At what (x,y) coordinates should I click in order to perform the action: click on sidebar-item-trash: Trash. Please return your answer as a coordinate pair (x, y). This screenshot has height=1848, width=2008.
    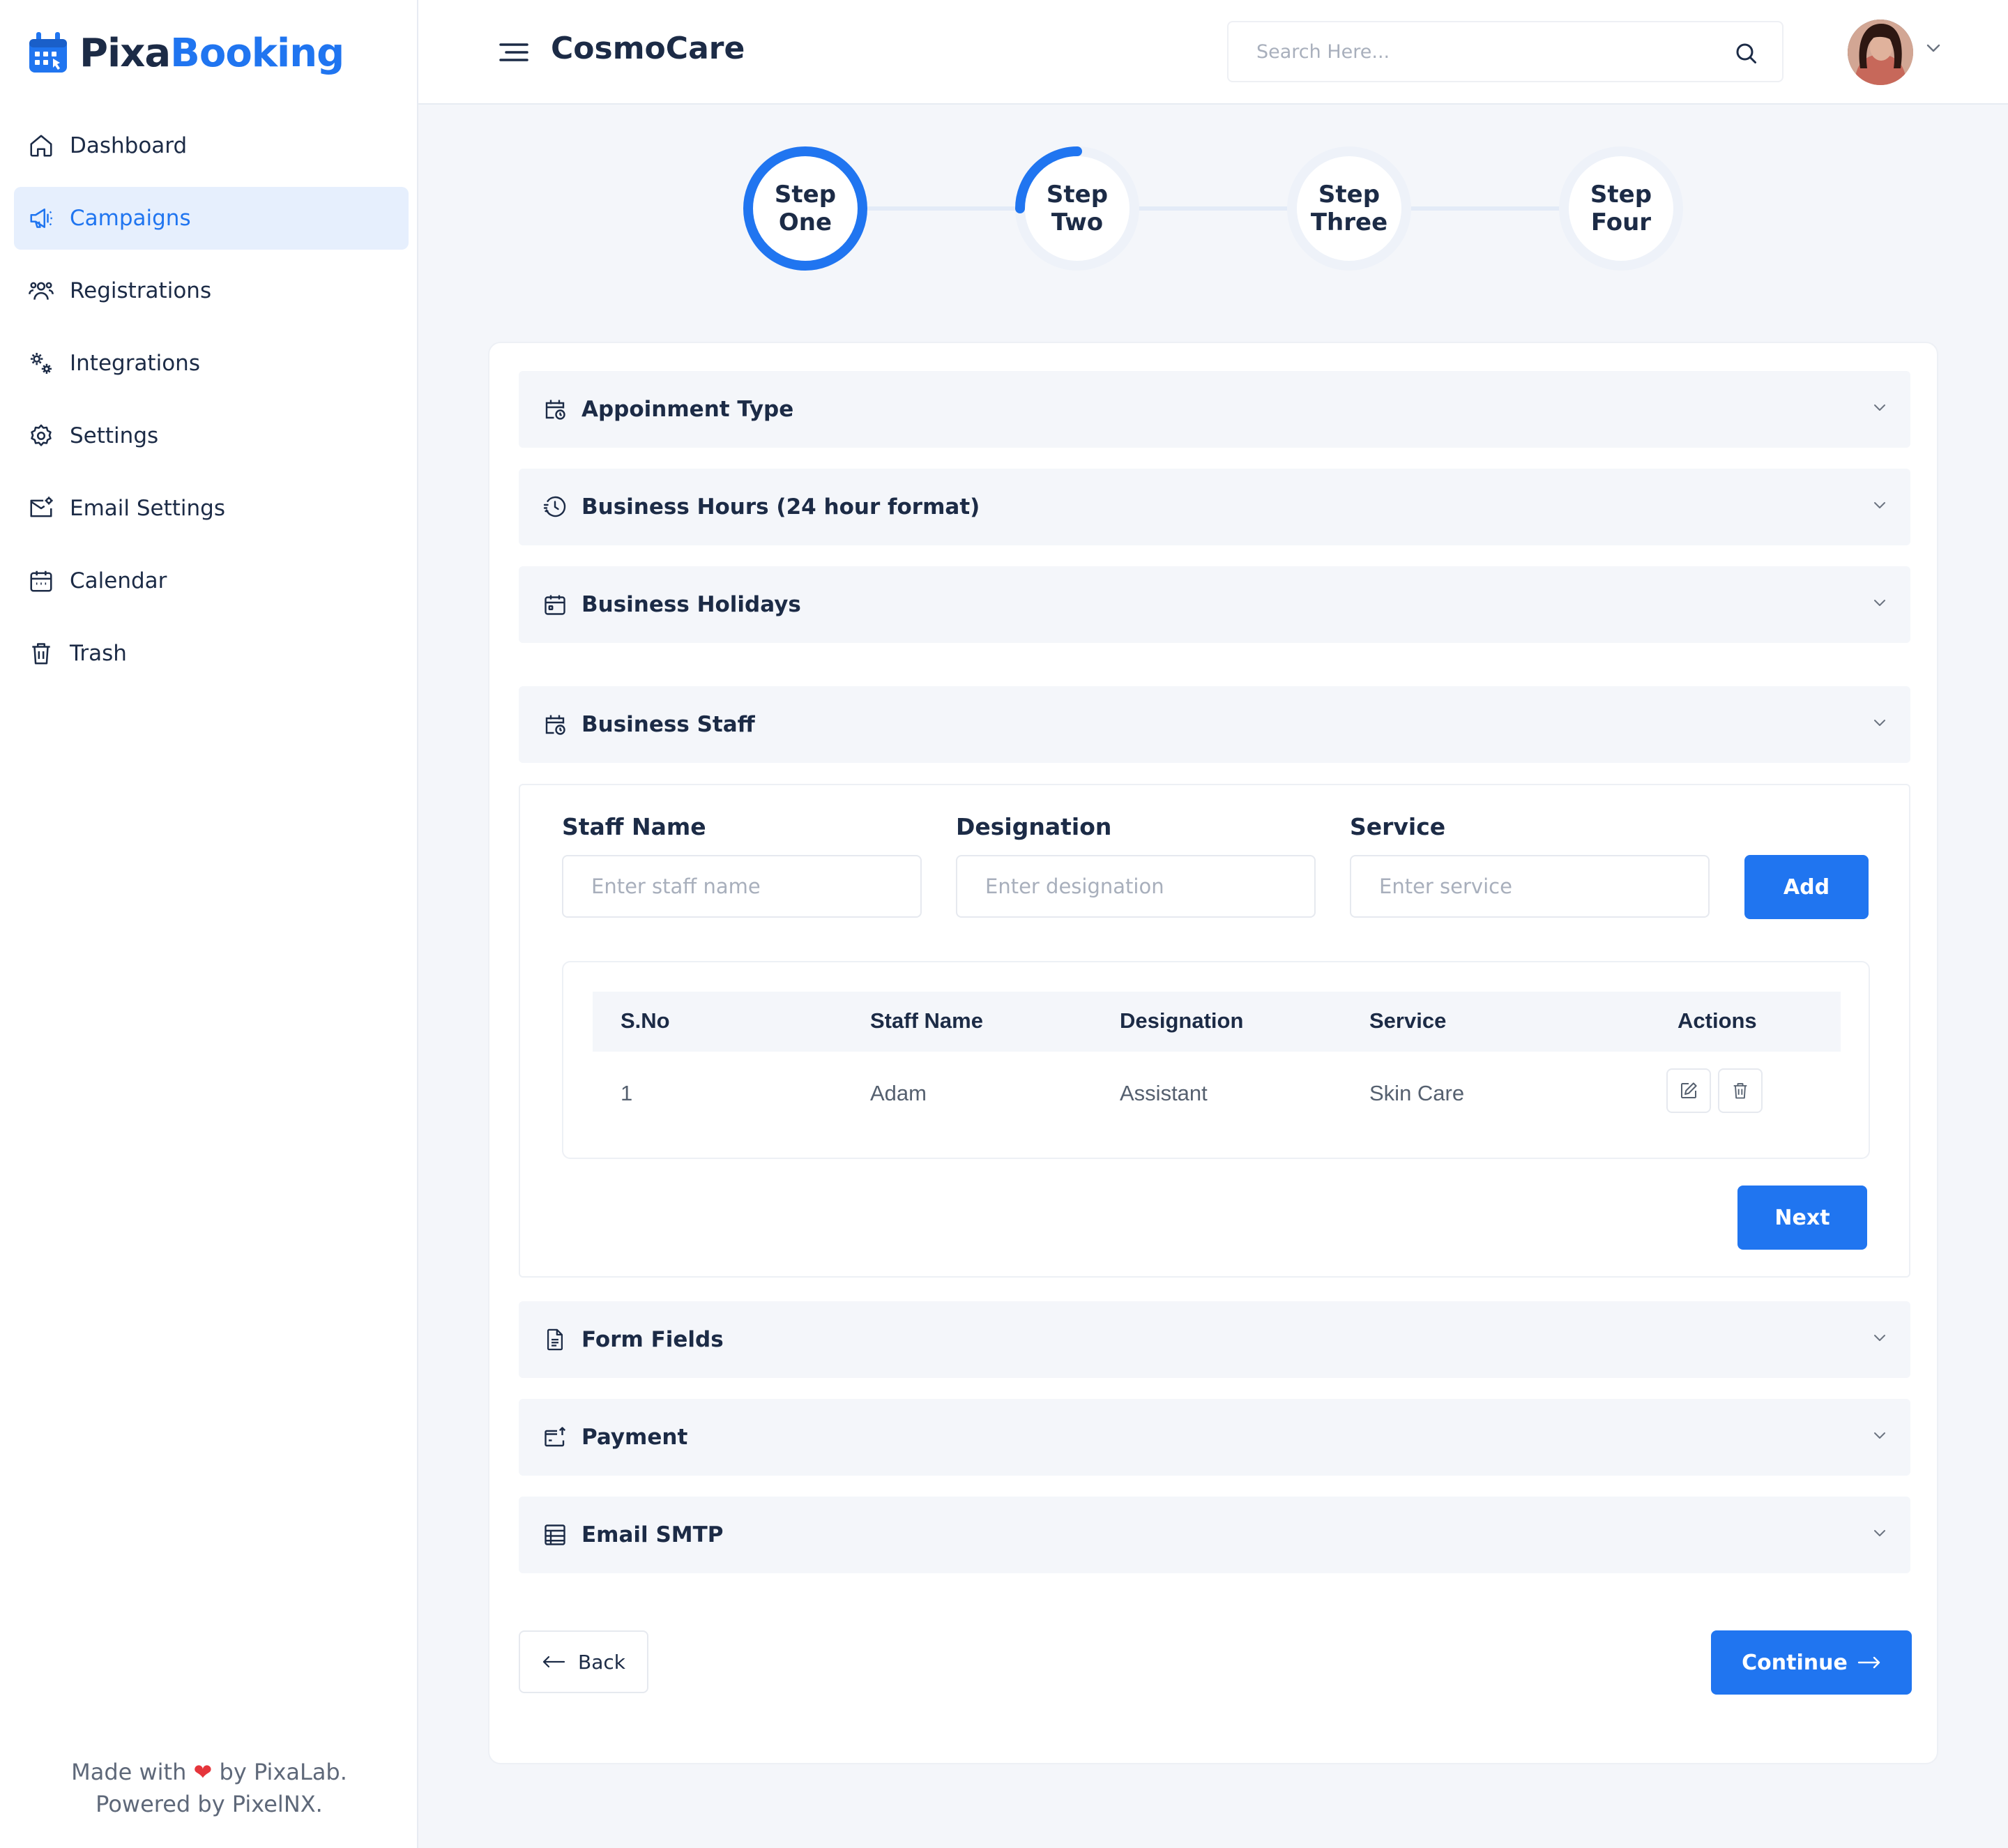
    Looking at the image, I should click on (211, 653).